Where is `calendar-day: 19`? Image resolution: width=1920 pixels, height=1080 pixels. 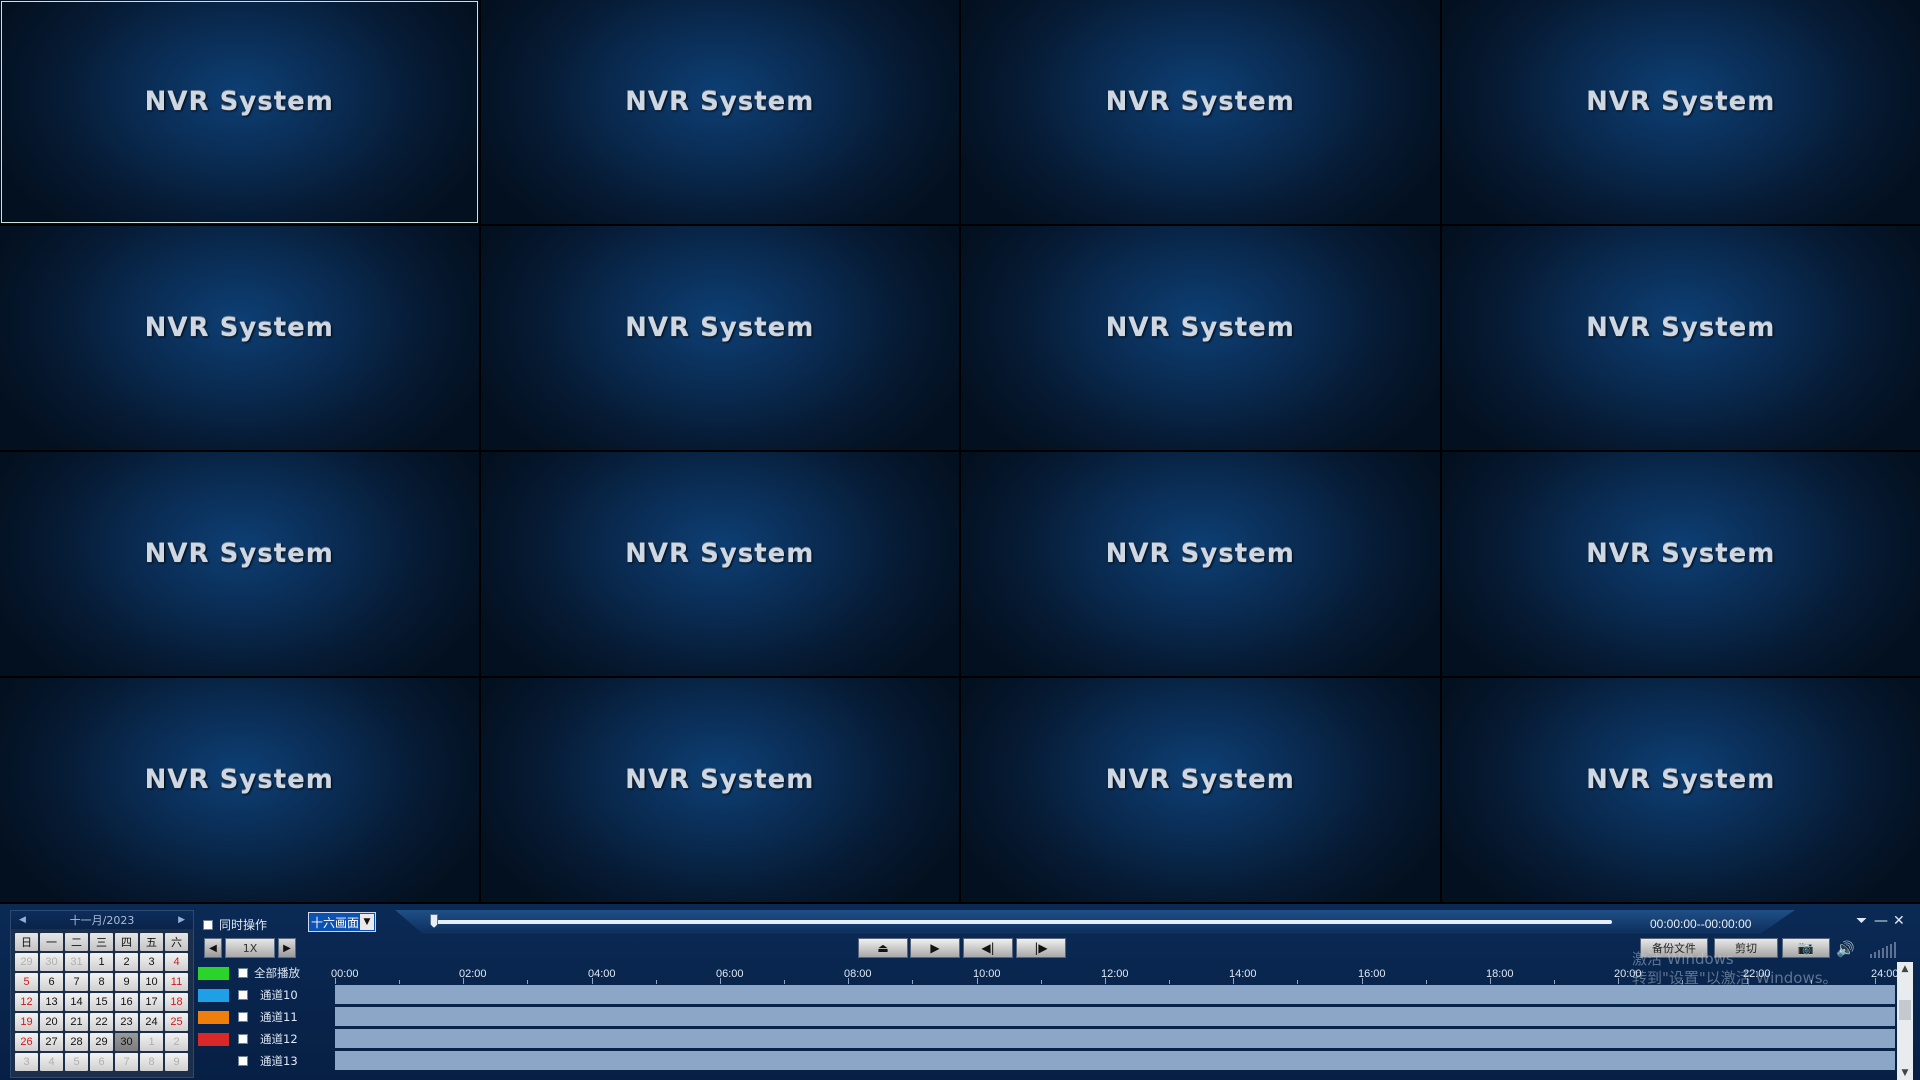
calendar-day: 19 is located at coordinates (26, 1022).